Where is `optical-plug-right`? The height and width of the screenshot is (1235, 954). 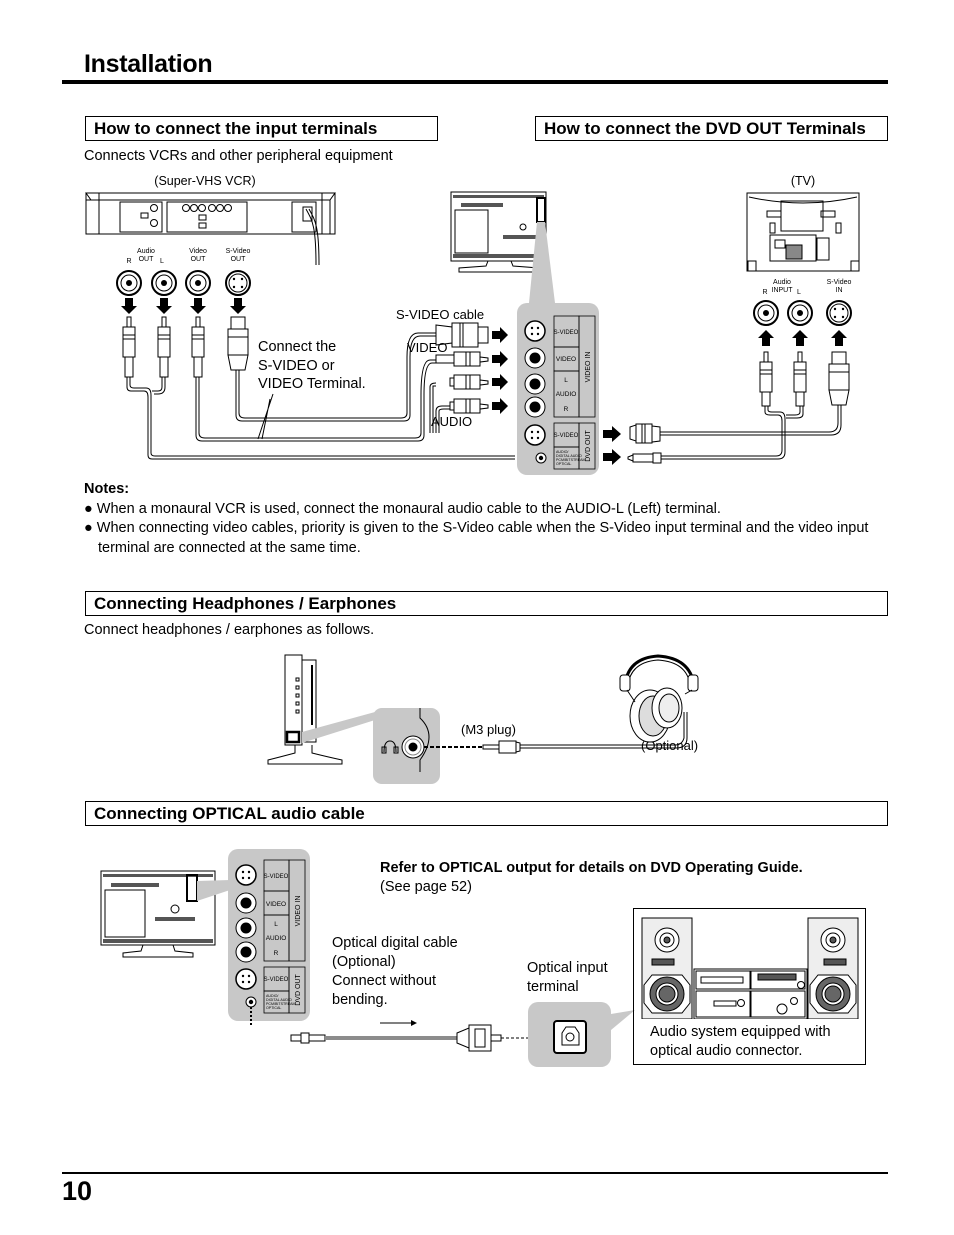 optical-plug-right is located at coordinates (479, 1038).